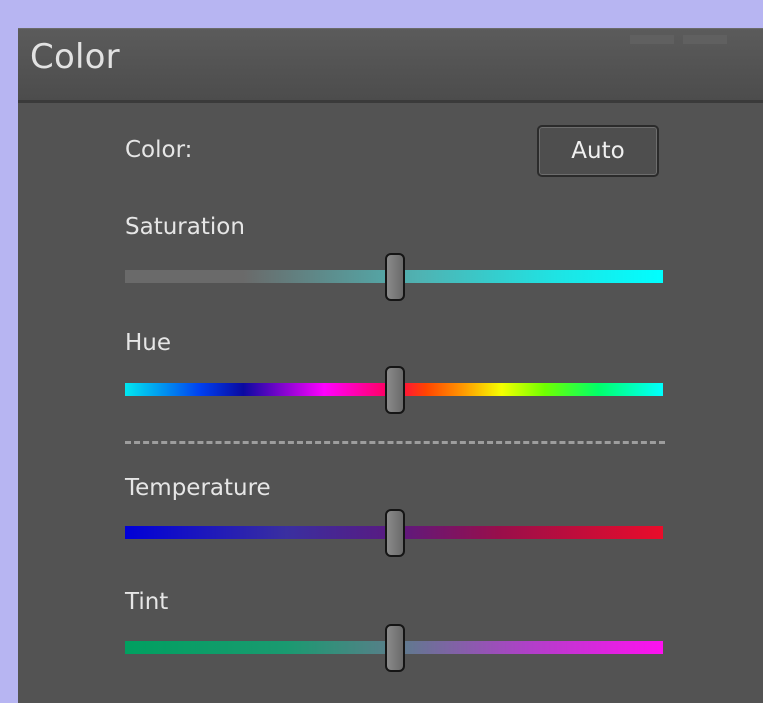 This screenshot has height=703, width=763. Describe the element at coordinates (390, 64) in the screenshot. I see `panel-header: Color` at that location.